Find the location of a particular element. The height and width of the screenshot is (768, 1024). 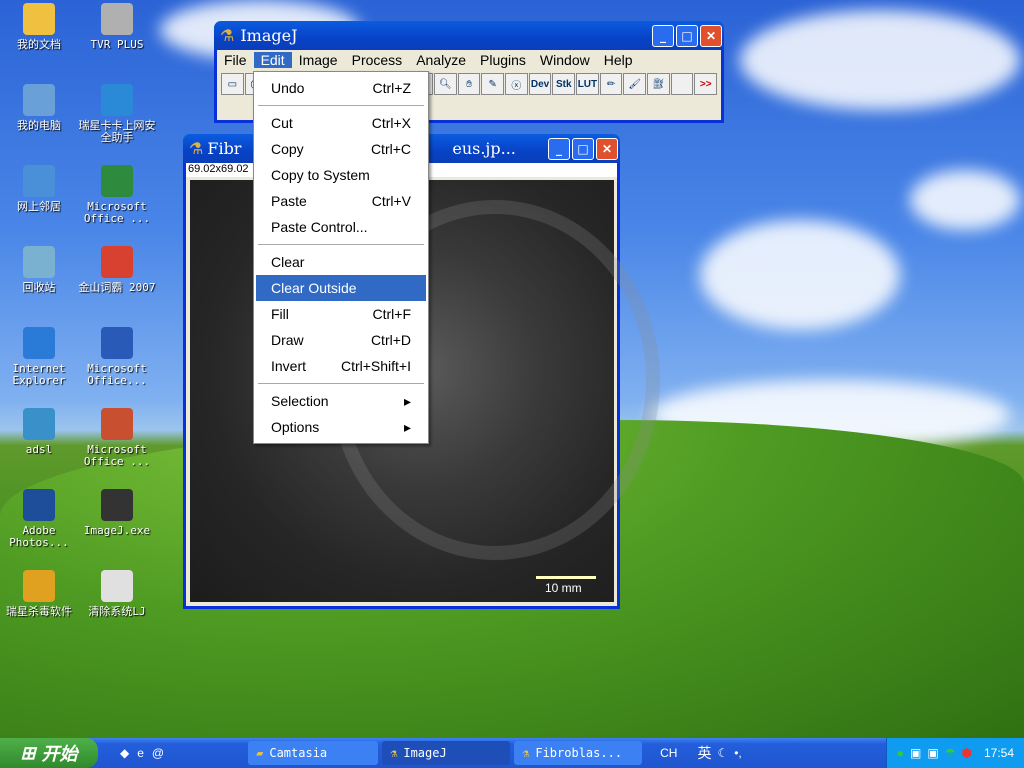

desktop-icon: 金山词霸 2007 is located at coordinates (117, 270).